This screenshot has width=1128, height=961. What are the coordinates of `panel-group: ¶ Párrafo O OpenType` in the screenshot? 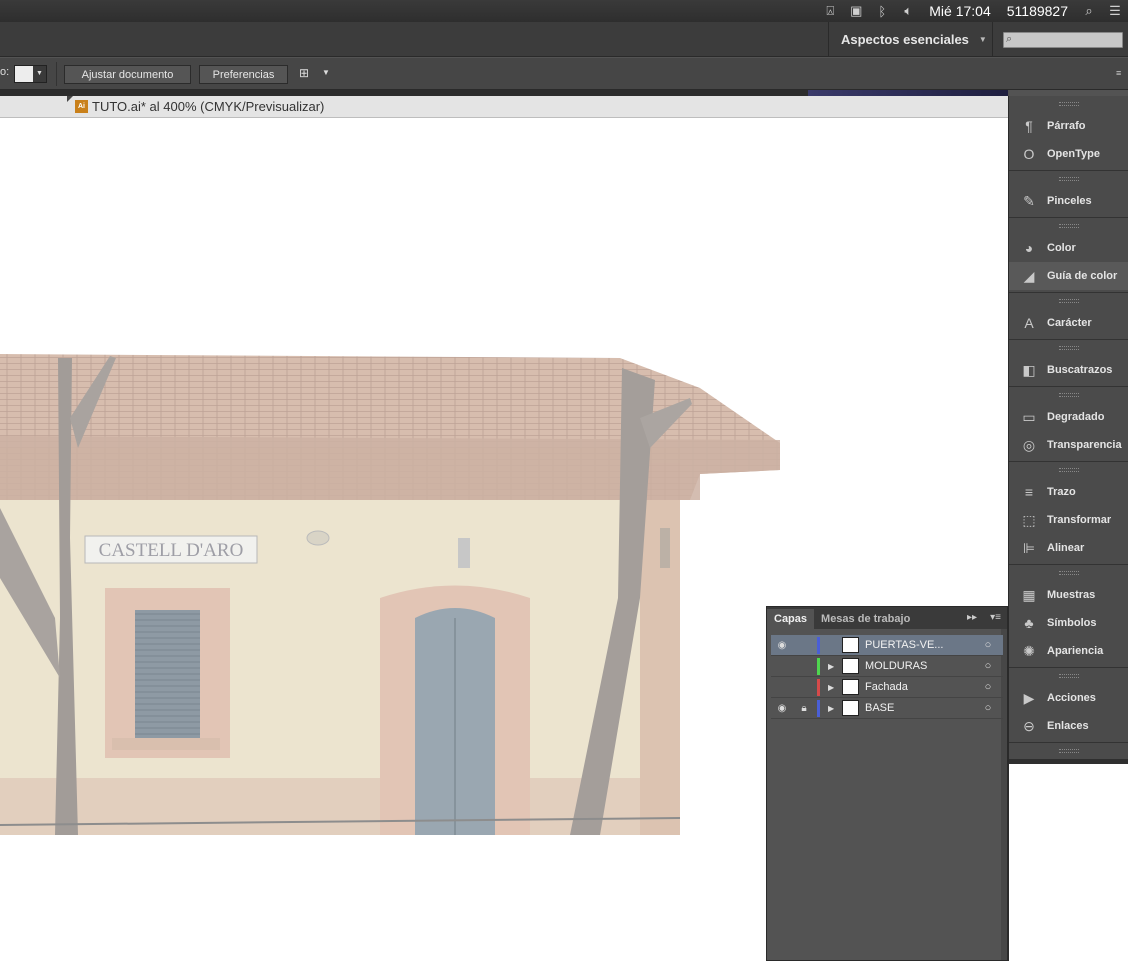 It's located at (1068, 133).